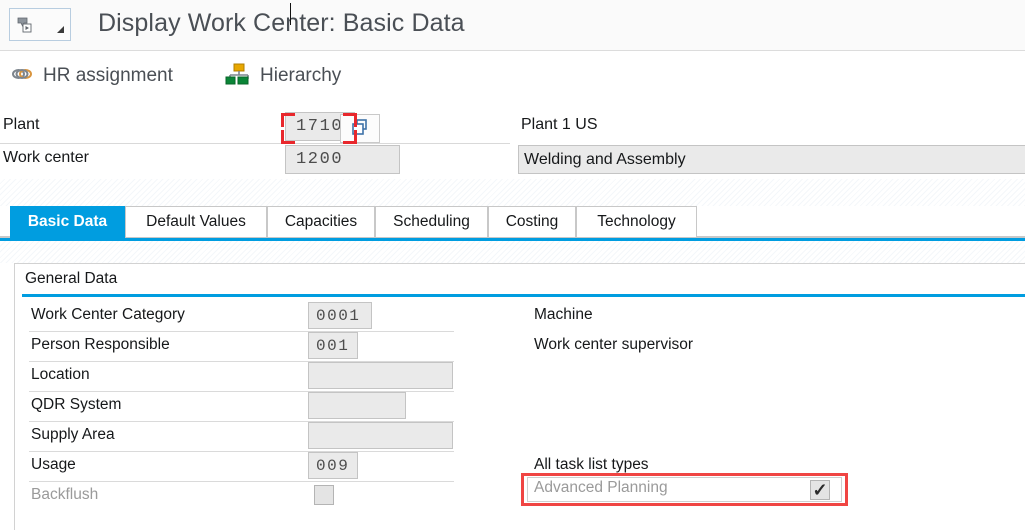 The width and height of the screenshot is (1025, 530). I want to click on machine-text: Machine, so click(563, 314).